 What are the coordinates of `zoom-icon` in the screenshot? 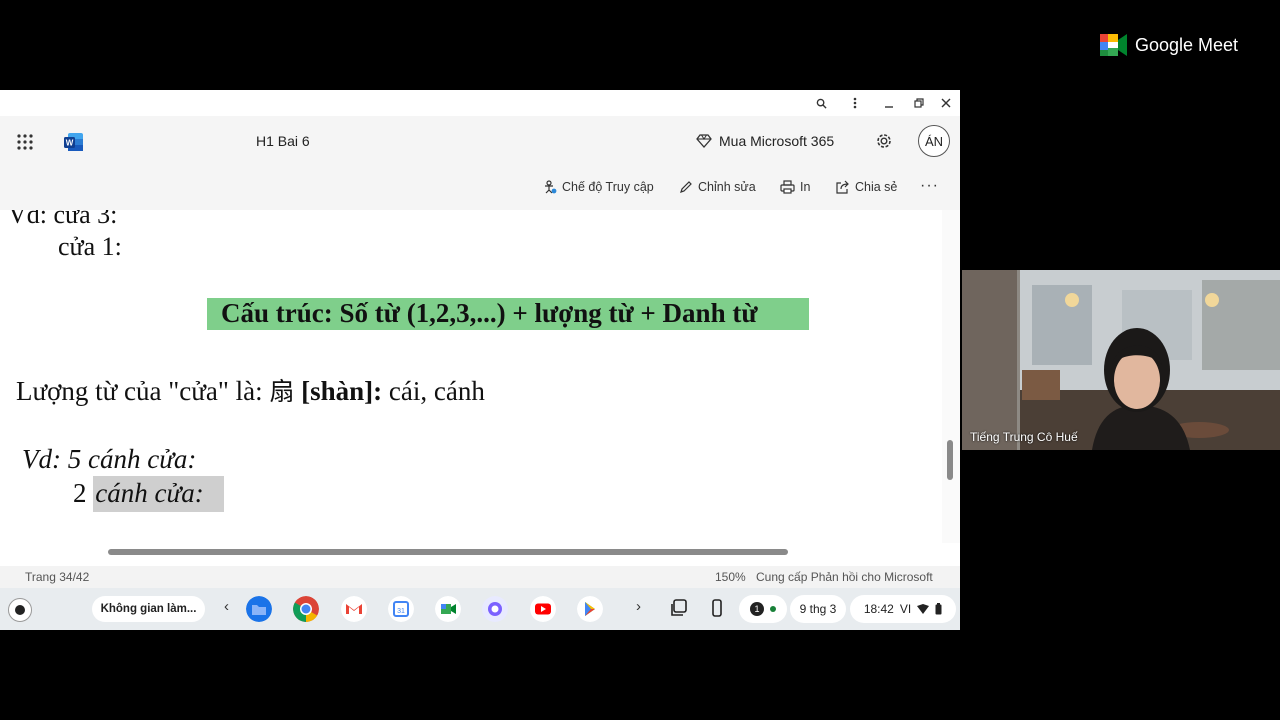 It's located at (821, 103).